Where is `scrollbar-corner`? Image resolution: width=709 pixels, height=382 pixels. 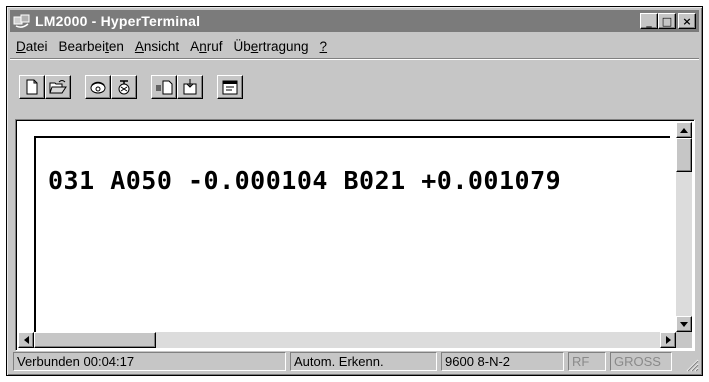
scrollbar-corner is located at coordinates (684, 340).